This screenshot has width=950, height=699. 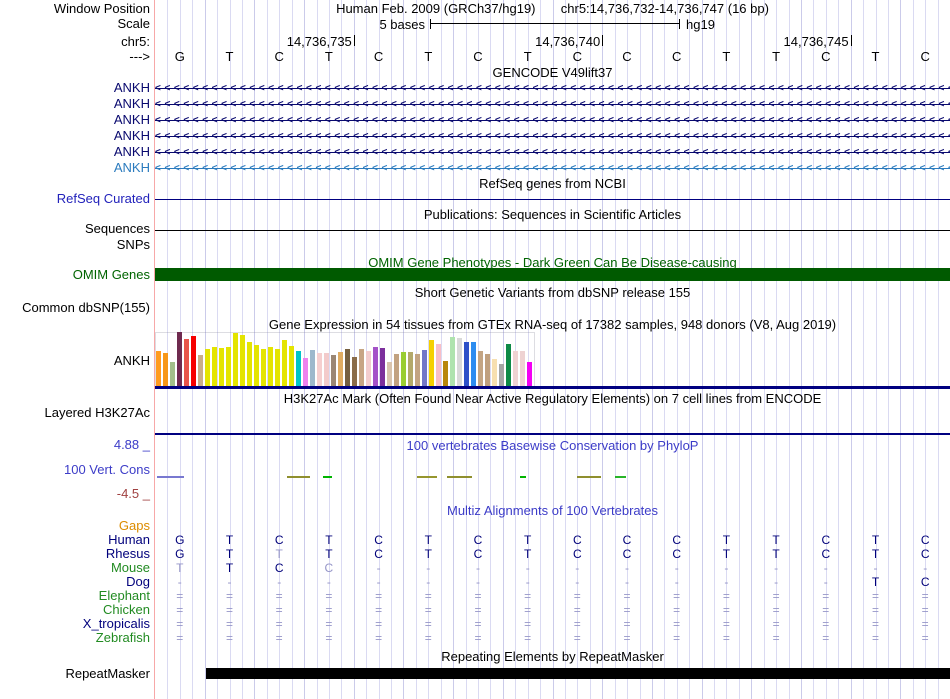 What do you see at coordinates (75, 245) in the screenshot?
I see `track-label-snps: SNPs` at bounding box center [75, 245].